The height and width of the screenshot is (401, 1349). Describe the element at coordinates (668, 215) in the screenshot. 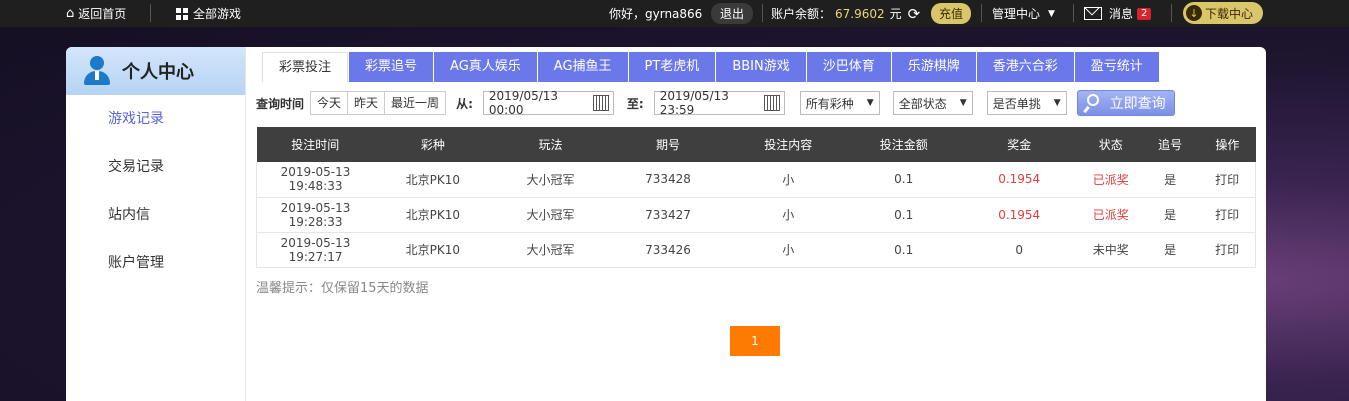

I see `cell-issue: 733427` at that location.